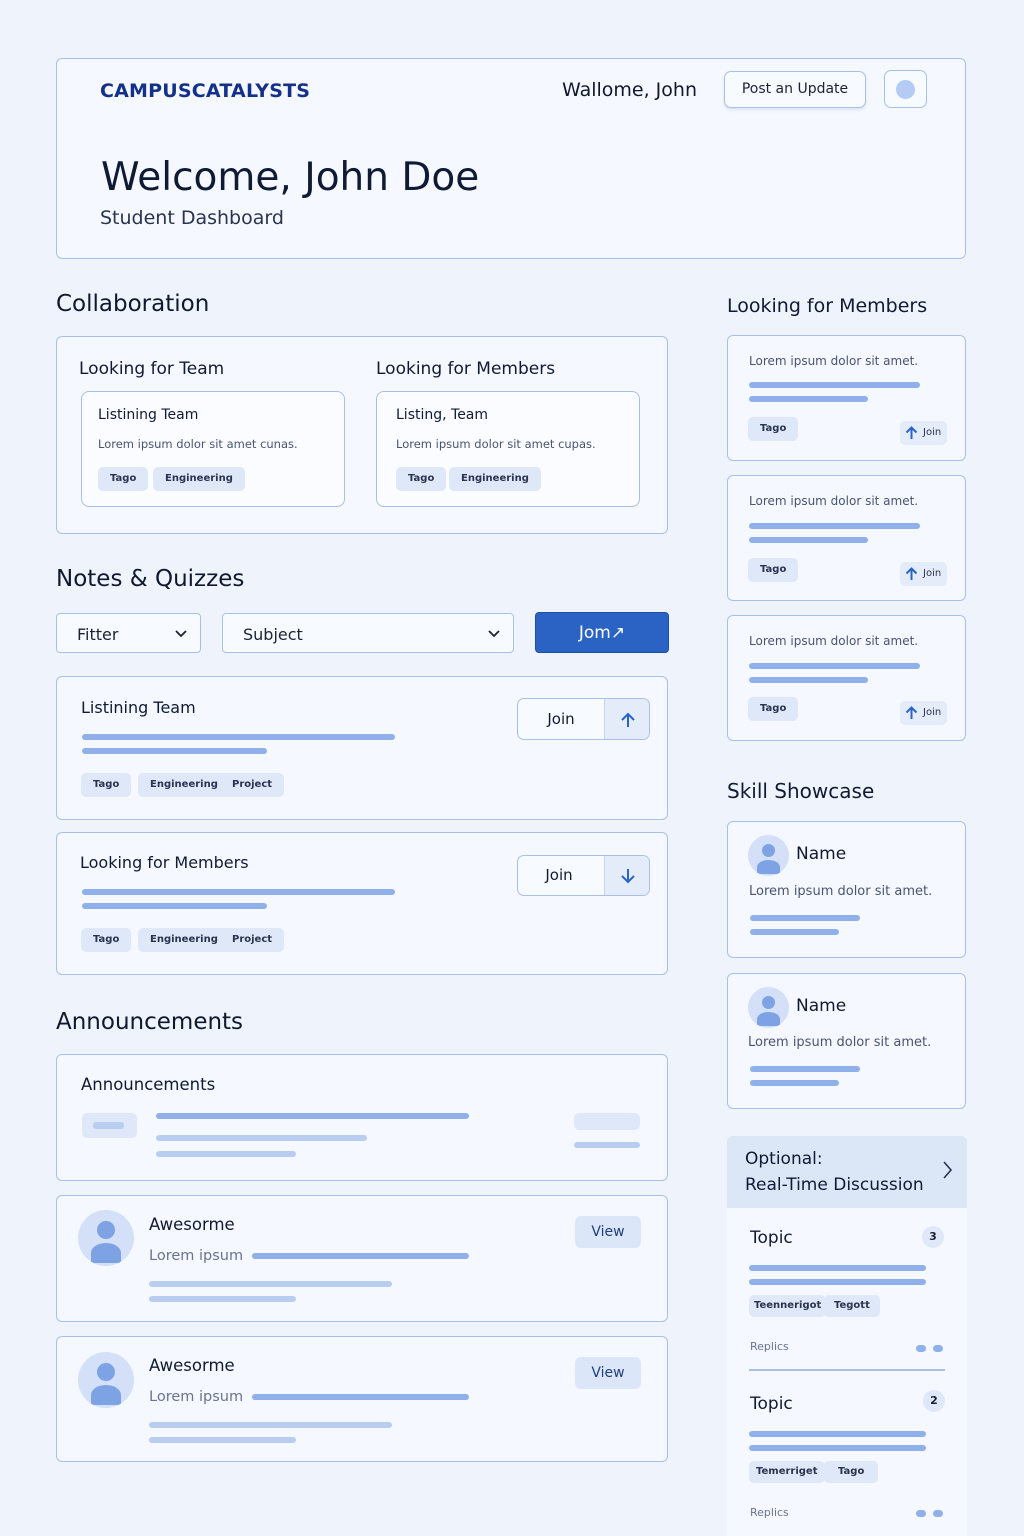 This screenshot has width=1024, height=1536. I want to click on page-title: Welcome, John Doe, so click(290, 177).